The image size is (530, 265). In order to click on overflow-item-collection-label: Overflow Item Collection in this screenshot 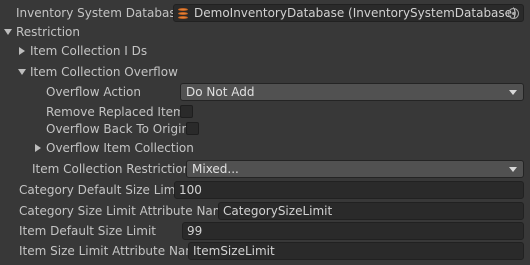, I will do `click(120, 148)`.